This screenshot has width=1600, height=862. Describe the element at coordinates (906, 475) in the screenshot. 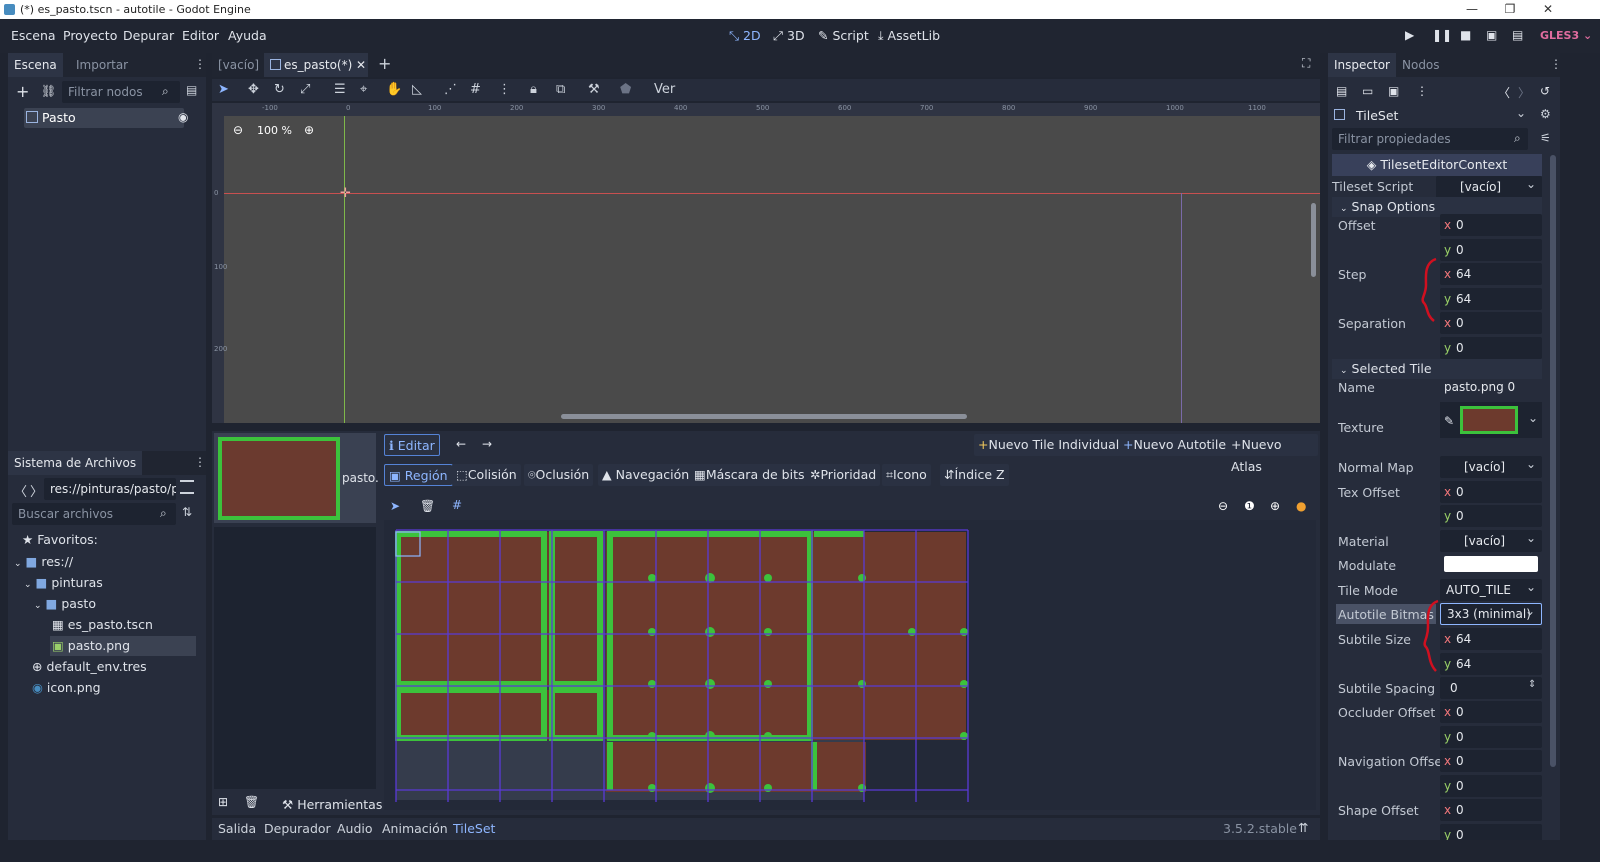

I see `mode-icon: ⌗Icono` at that location.